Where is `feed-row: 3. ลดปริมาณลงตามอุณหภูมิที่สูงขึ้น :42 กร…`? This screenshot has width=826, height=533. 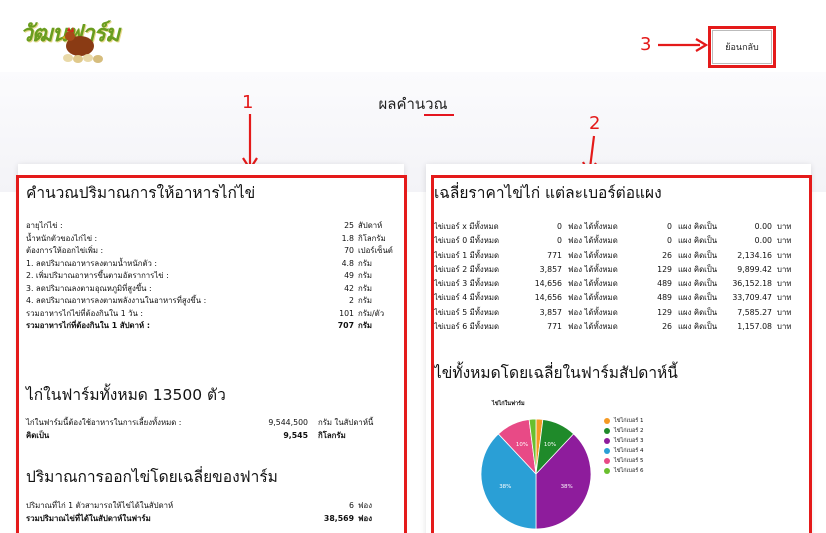
feed-row: 3. ลดปริมาณลงตามอุณหภูมิที่สูงขึ้น :42 กร… is located at coordinates (199, 288).